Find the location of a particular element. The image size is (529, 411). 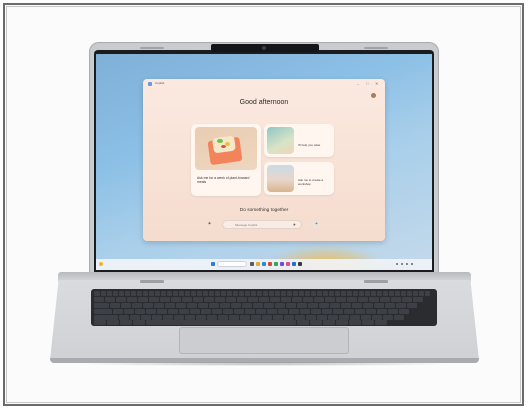

minimize-button: – is located at coordinates (358, 83).